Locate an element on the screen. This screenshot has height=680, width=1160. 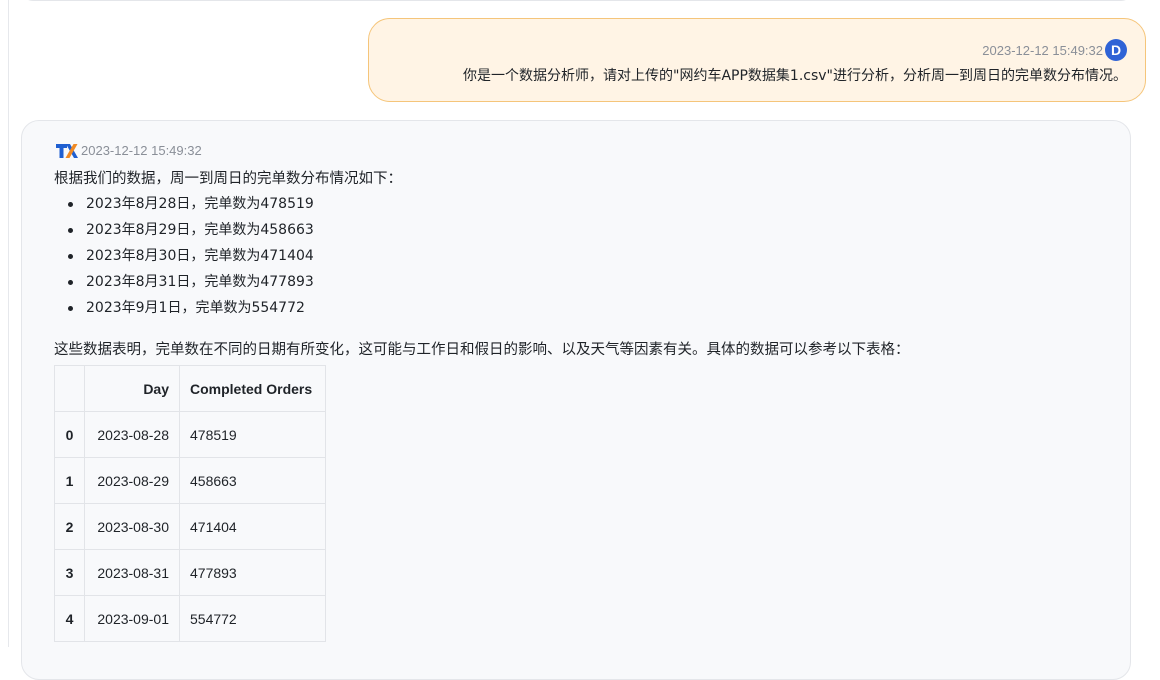
day-cell: 2023-08-28 is located at coordinates (132, 434).